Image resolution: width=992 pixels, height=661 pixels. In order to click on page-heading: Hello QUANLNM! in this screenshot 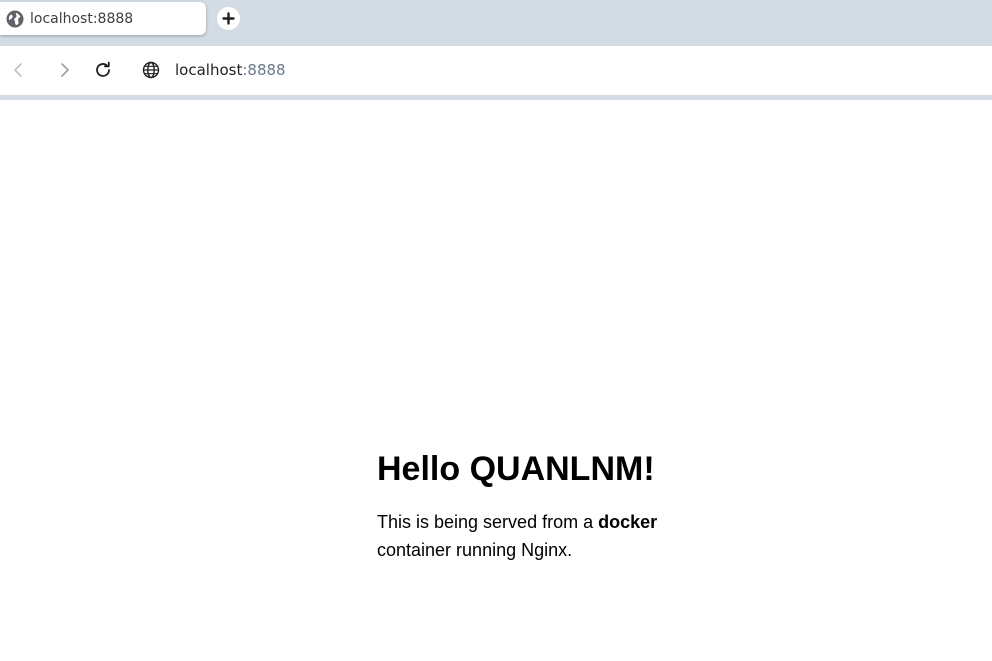, I will do `click(516, 469)`.